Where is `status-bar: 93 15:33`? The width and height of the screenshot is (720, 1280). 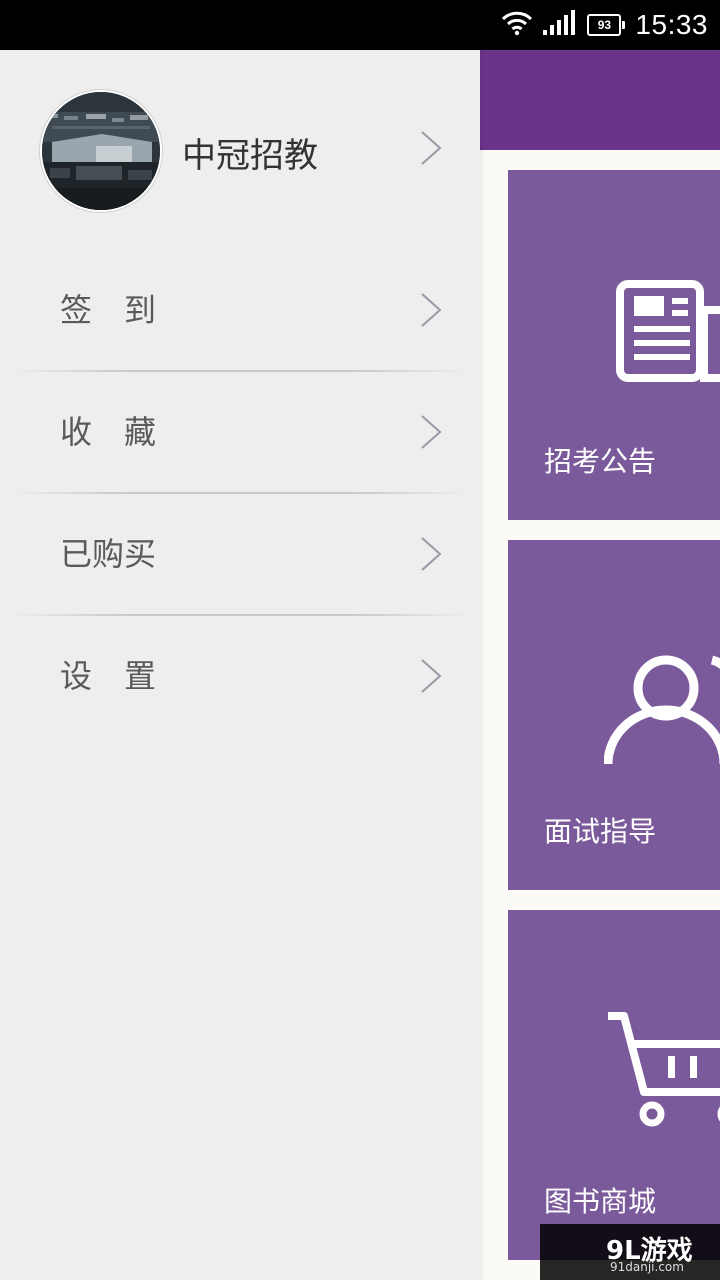 status-bar: 93 15:33 is located at coordinates (360, 25).